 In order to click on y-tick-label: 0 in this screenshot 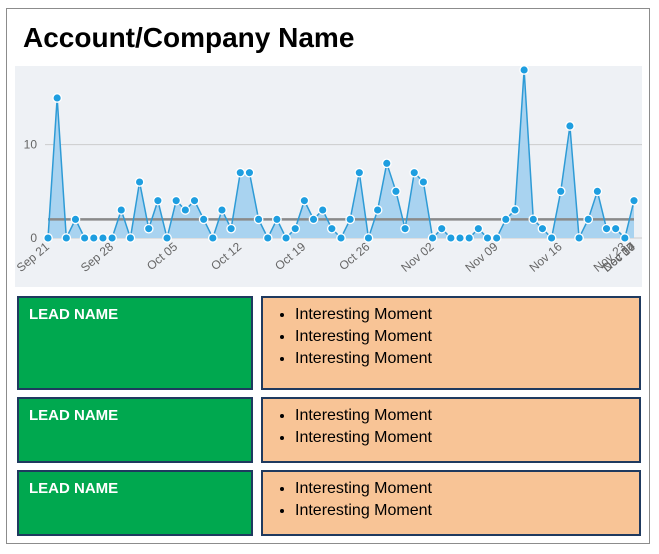, I will do `click(33, 238)`.